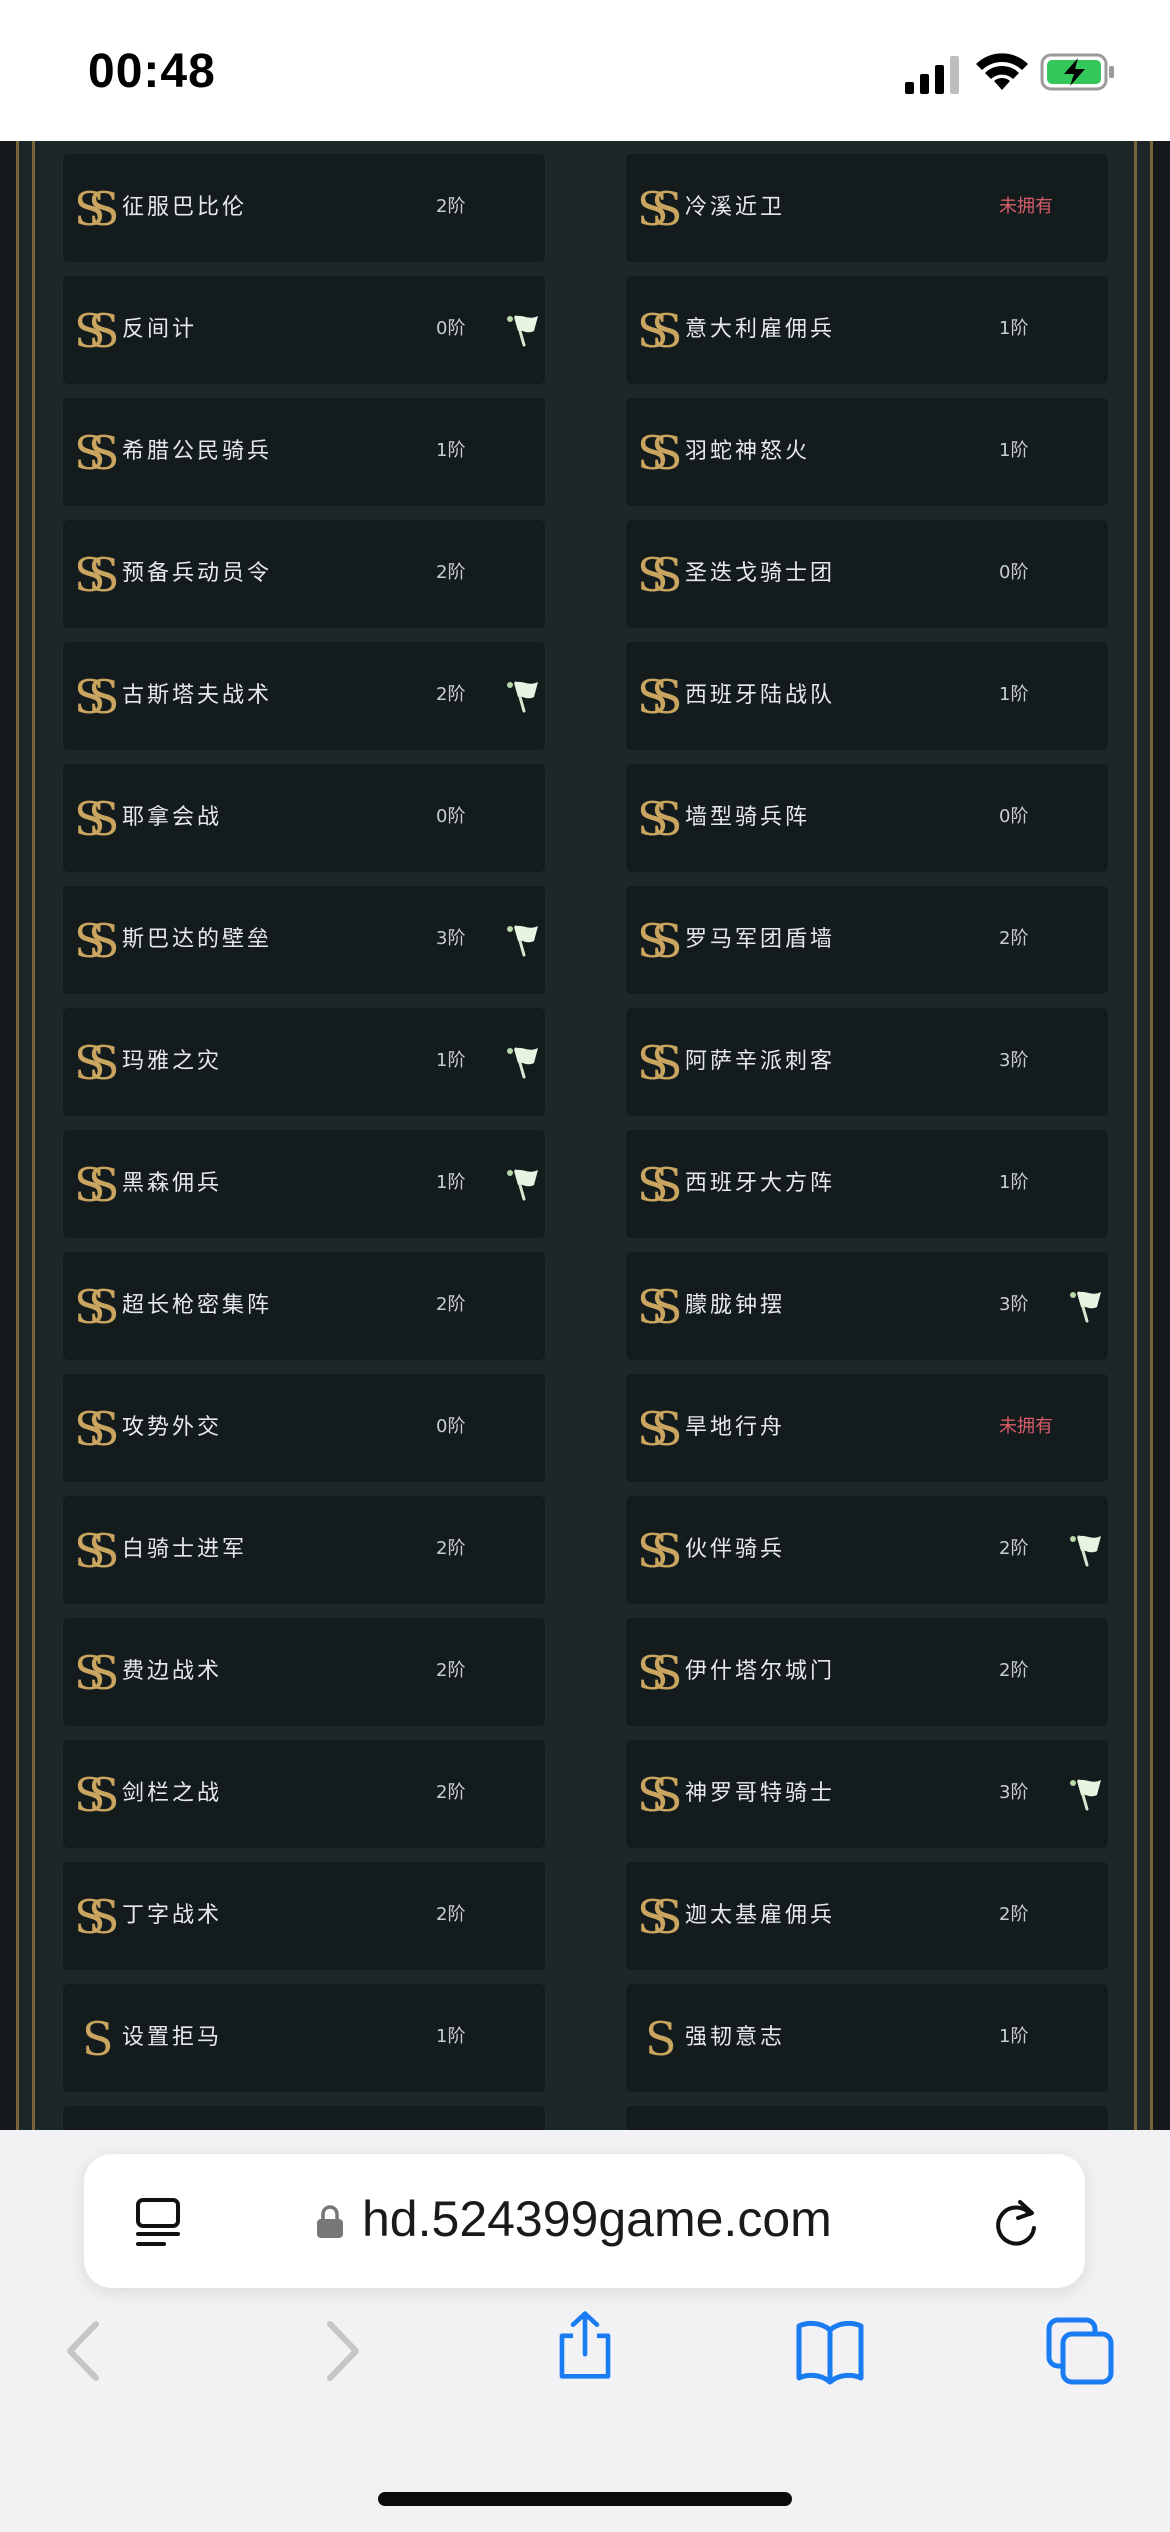  What do you see at coordinates (760, 329) in the screenshot?
I see `tactic-name: 意大利雇佣兵` at bounding box center [760, 329].